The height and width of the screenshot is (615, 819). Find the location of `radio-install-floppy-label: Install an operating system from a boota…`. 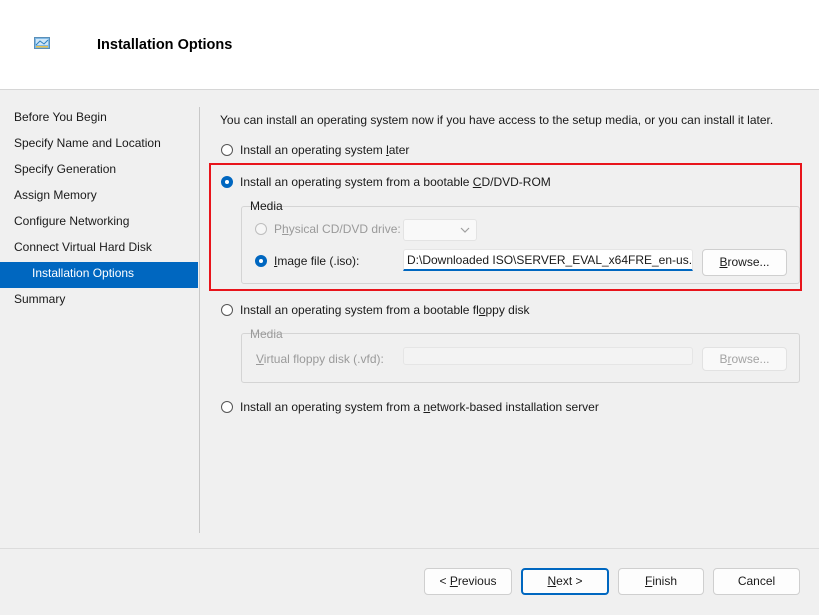

radio-install-floppy-label: Install an operating system from a boota… is located at coordinates (385, 310).